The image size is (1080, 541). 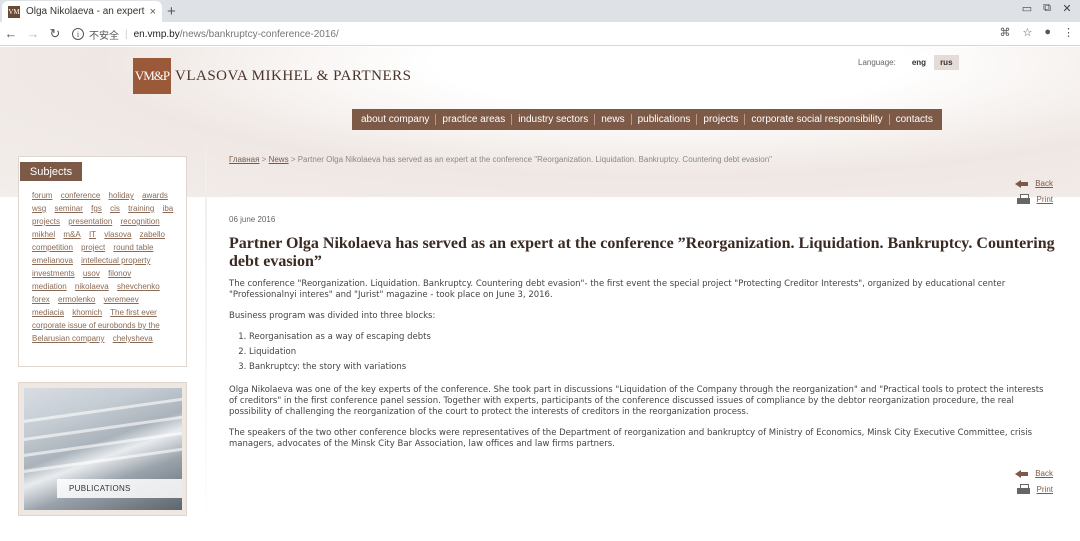 What do you see at coordinates (76, 299) in the screenshot?
I see `subject-tag-link: ermolenko` at bounding box center [76, 299].